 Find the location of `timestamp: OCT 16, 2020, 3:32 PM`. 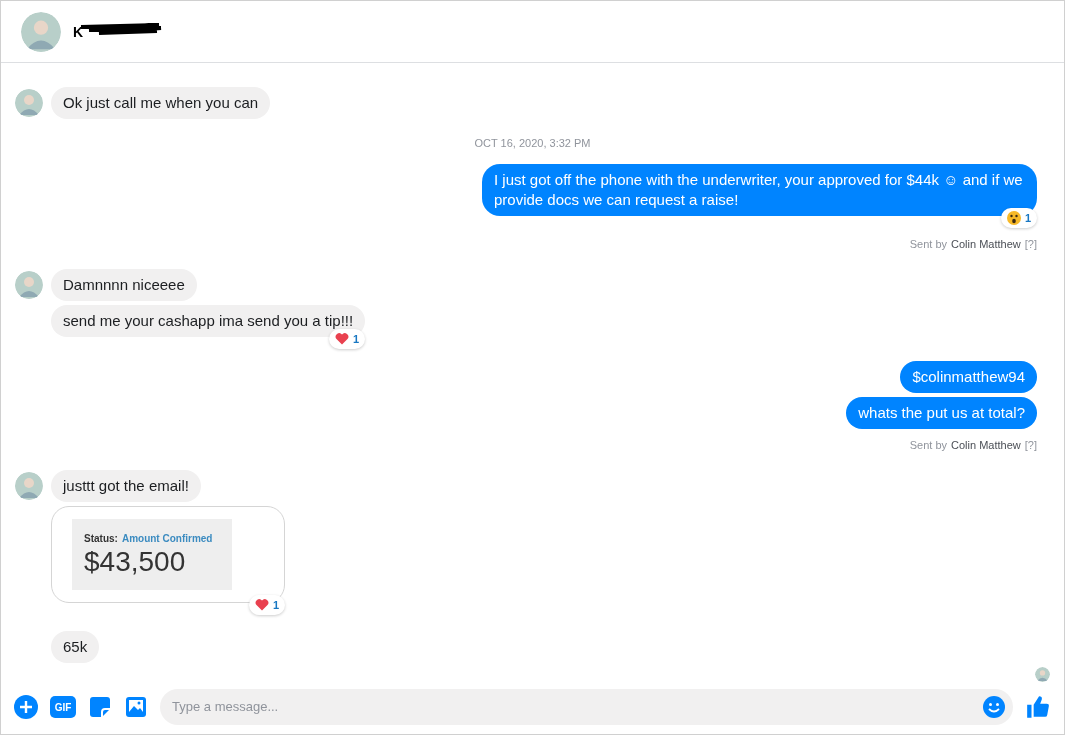

timestamp: OCT 16, 2020, 3:32 PM is located at coordinates (532, 143).